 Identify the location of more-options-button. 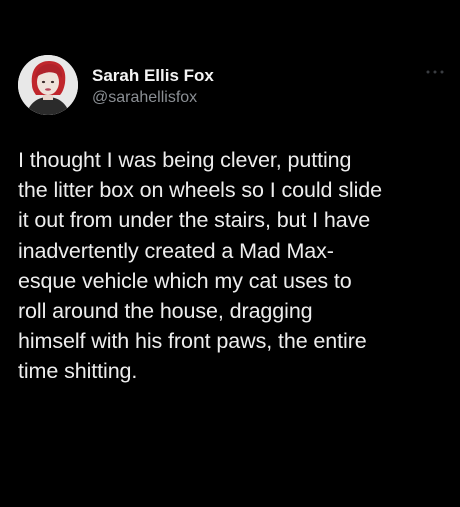
(435, 72).